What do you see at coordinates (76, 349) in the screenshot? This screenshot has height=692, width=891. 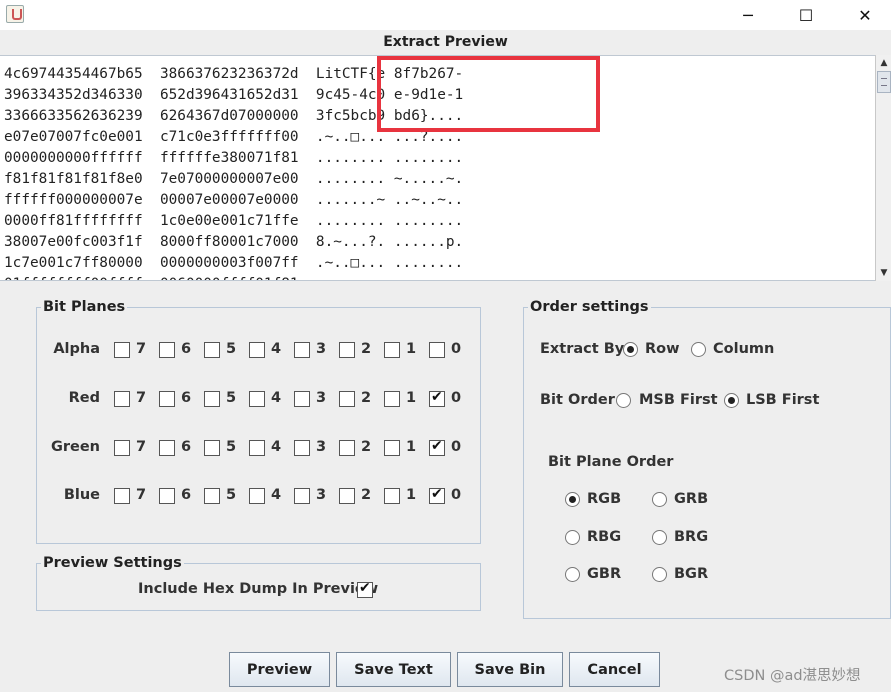 I see `channel-label-alpha: Alpha` at bounding box center [76, 349].